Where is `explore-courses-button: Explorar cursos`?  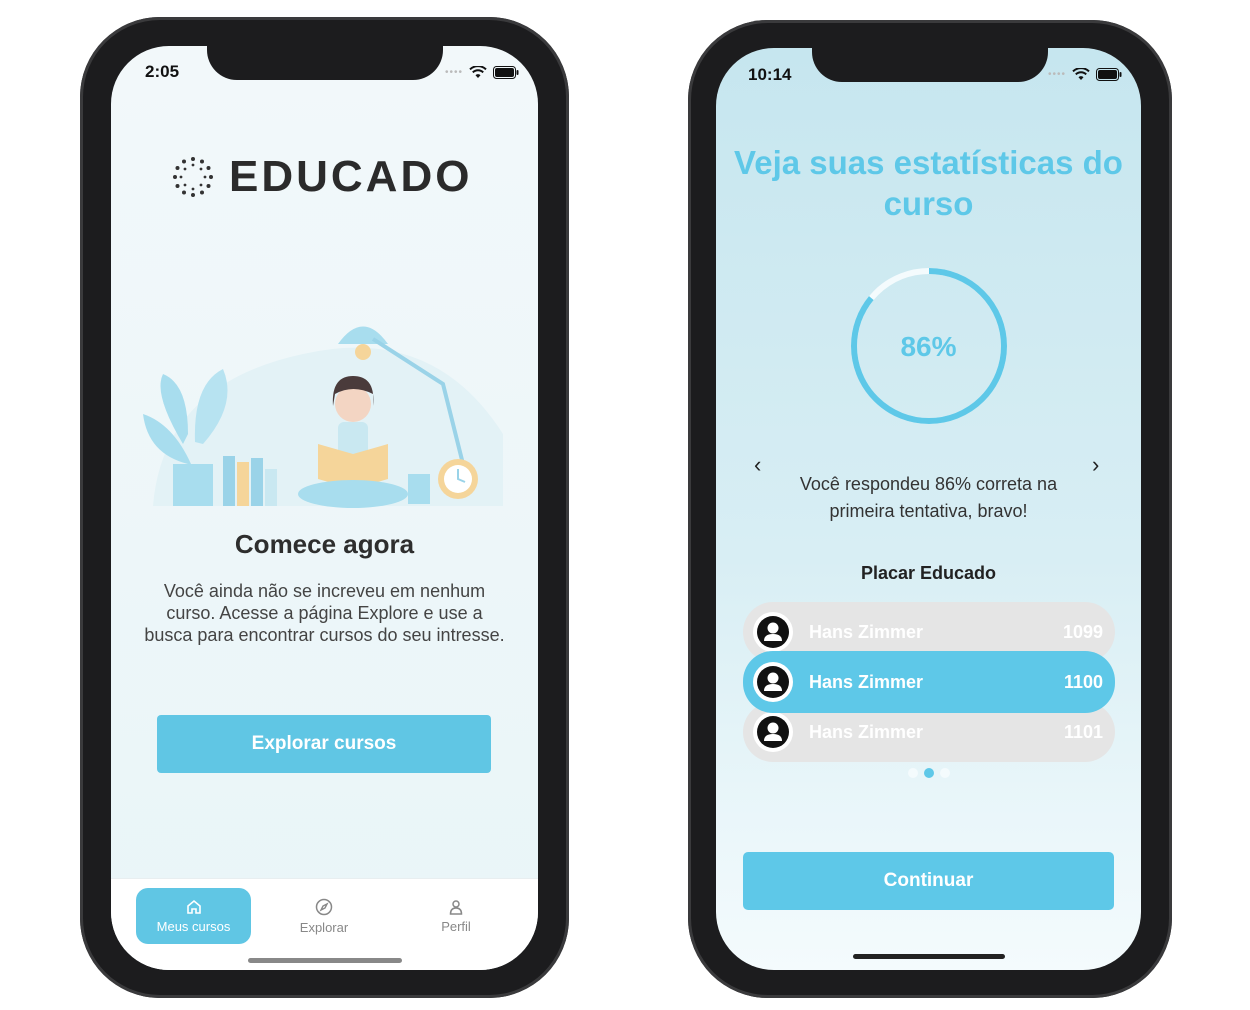 explore-courses-button: Explorar cursos is located at coordinates (324, 744).